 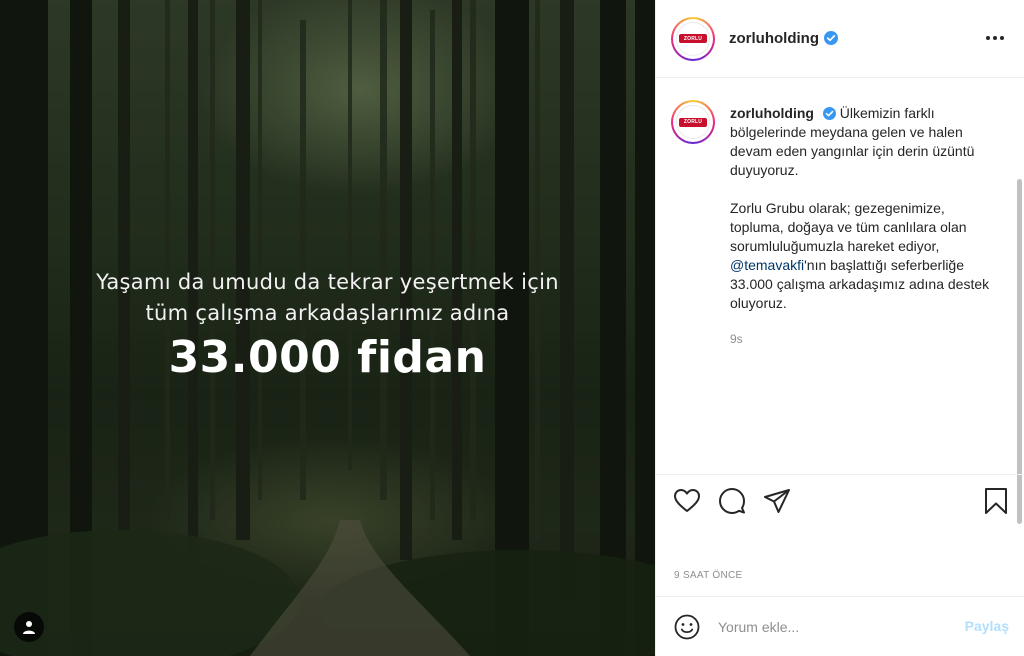 I want to click on mention-link: @temavakfi, so click(x=767, y=265).